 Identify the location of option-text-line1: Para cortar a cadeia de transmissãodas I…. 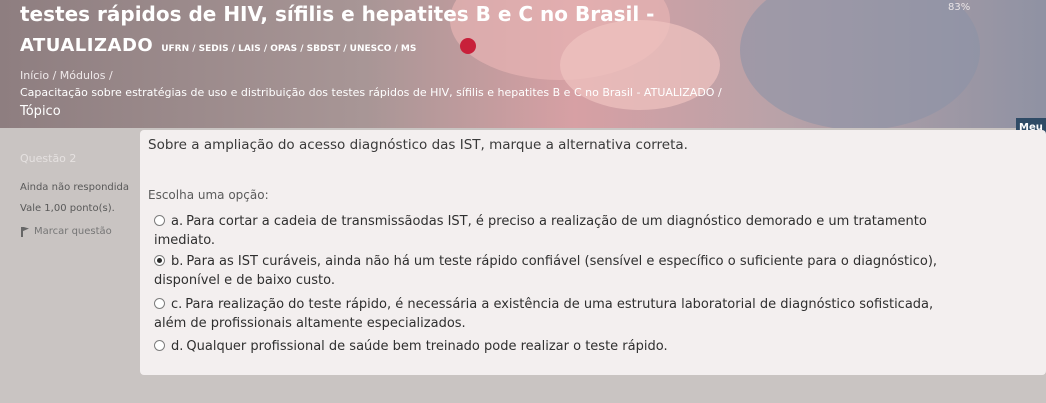
(556, 221).